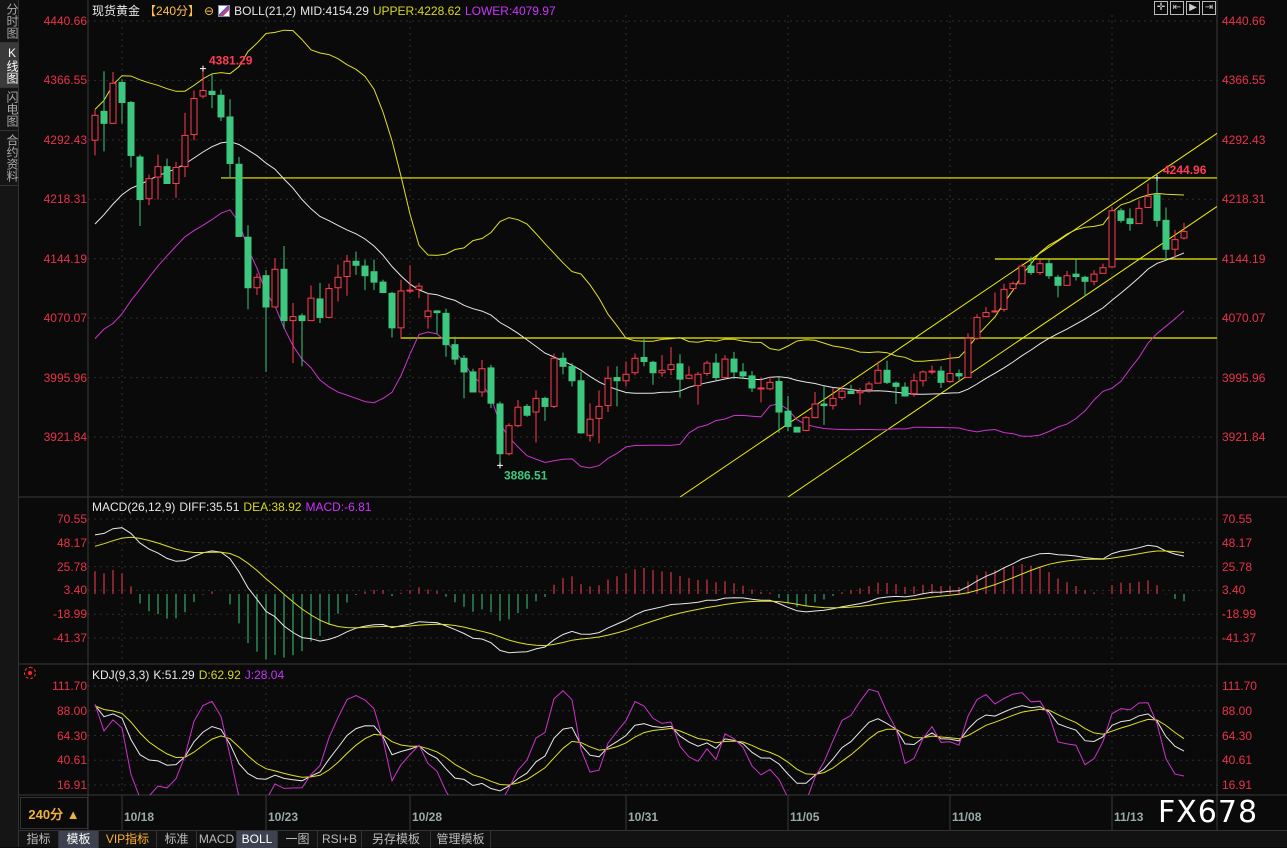  What do you see at coordinates (1161, 8) in the screenshot?
I see `crosshair-icon: ✛` at bounding box center [1161, 8].